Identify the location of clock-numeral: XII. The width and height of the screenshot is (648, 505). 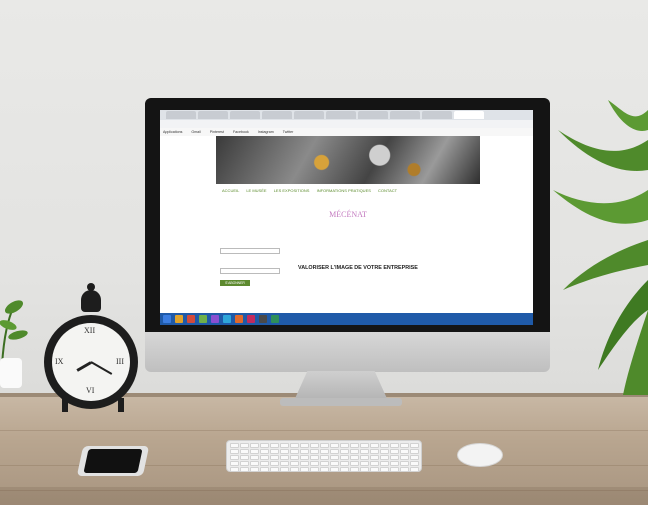
(90, 330).